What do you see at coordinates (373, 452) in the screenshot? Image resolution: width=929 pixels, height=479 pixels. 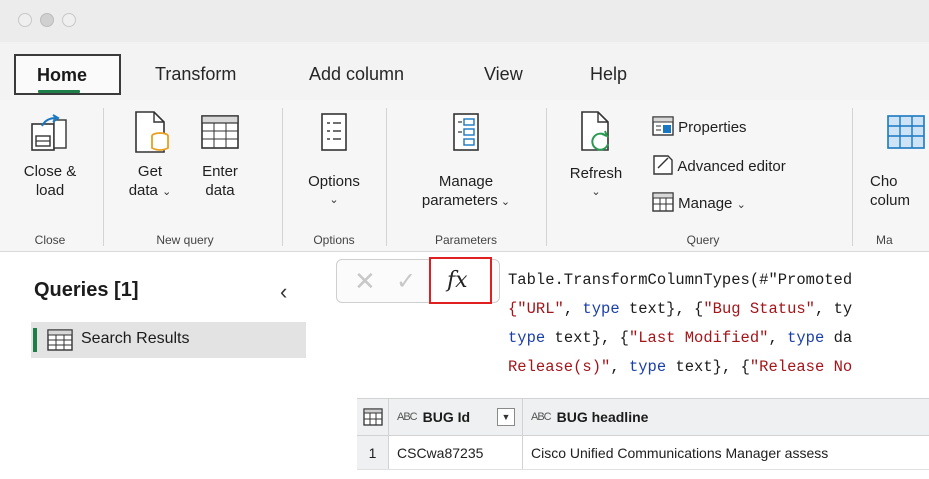 I see `row-number: 1` at bounding box center [373, 452].